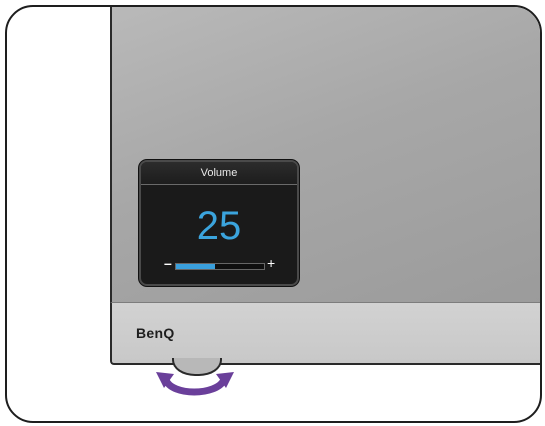 This screenshot has width=545, height=426. I want to click on brand-logo: BenQ, so click(155, 333).